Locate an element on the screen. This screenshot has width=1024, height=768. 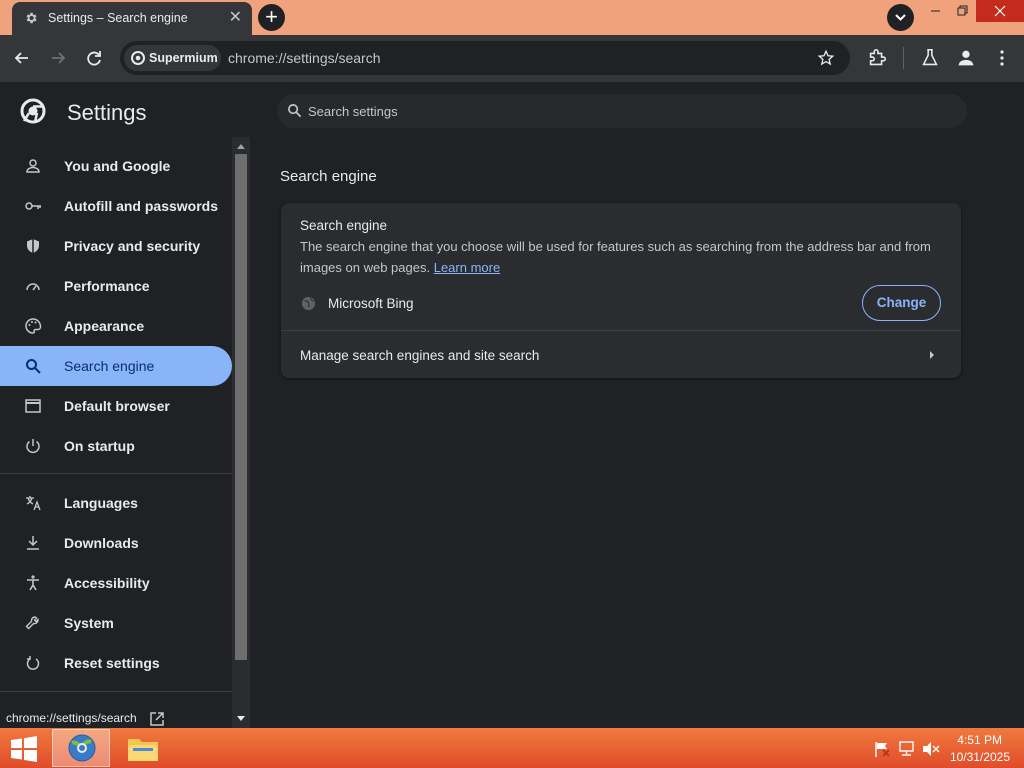
taskbar-explorer-button is located at coordinates (144, 748).